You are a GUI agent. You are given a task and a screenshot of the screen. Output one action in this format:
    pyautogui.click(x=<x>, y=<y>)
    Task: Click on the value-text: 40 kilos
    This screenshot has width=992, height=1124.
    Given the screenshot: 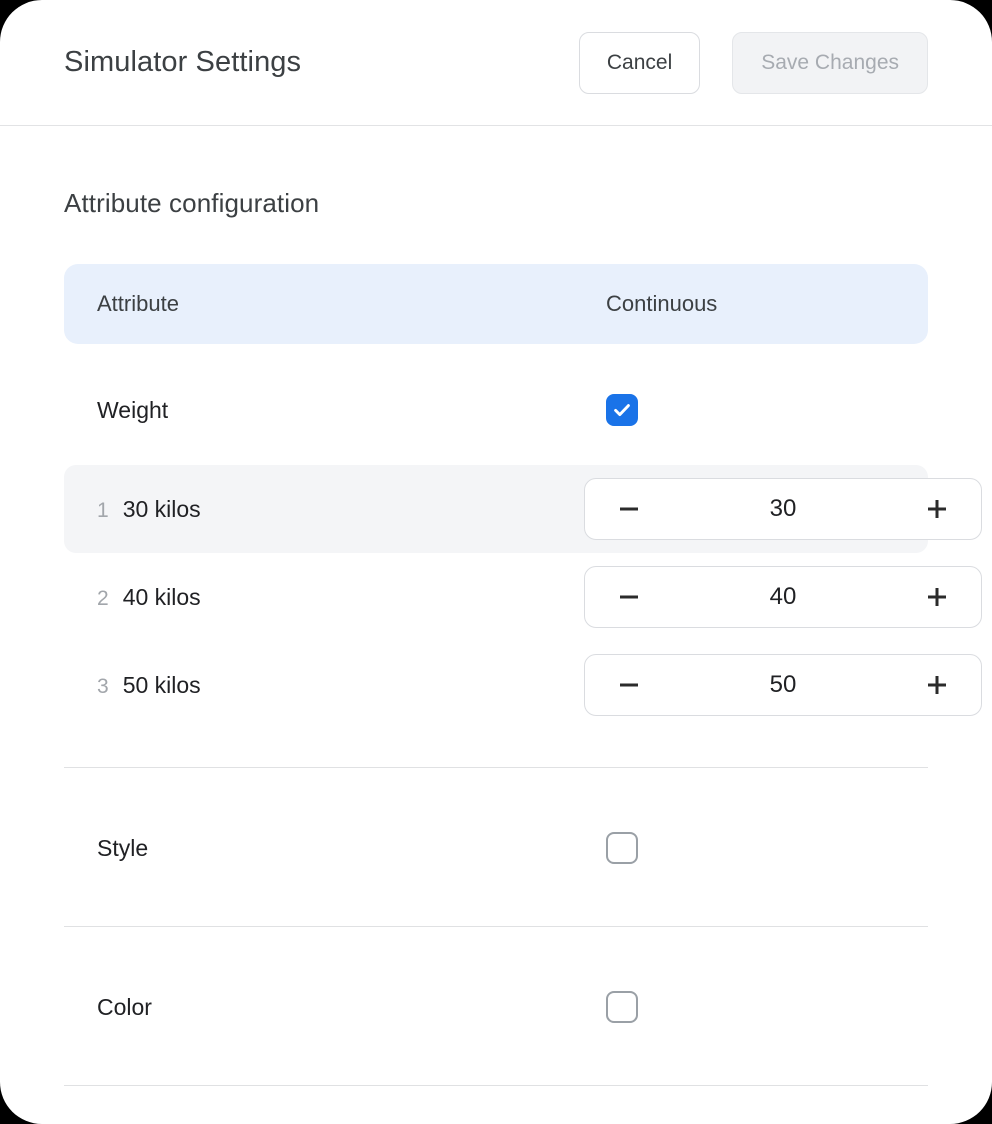 What is the action you would take?
    pyautogui.click(x=161, y=596)
    